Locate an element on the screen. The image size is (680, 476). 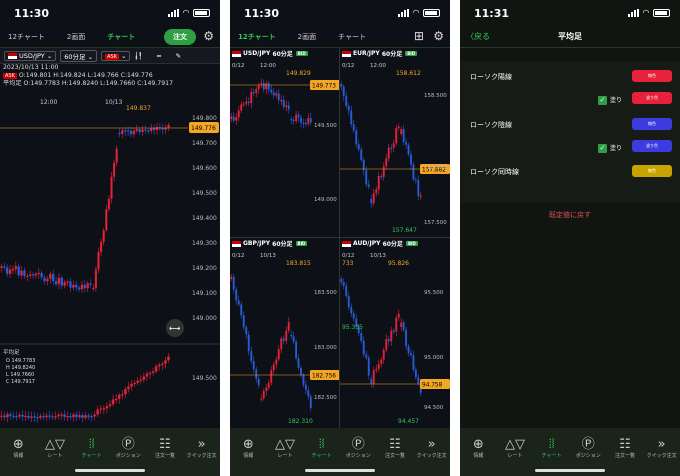
bear-fill-color: 塗り色 is located at coordinates (652, 146).